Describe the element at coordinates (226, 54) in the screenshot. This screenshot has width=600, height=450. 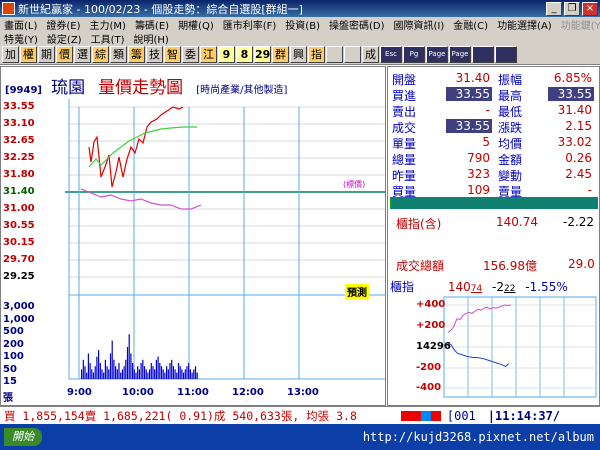
I see `toolbar-button: 9` at that location.